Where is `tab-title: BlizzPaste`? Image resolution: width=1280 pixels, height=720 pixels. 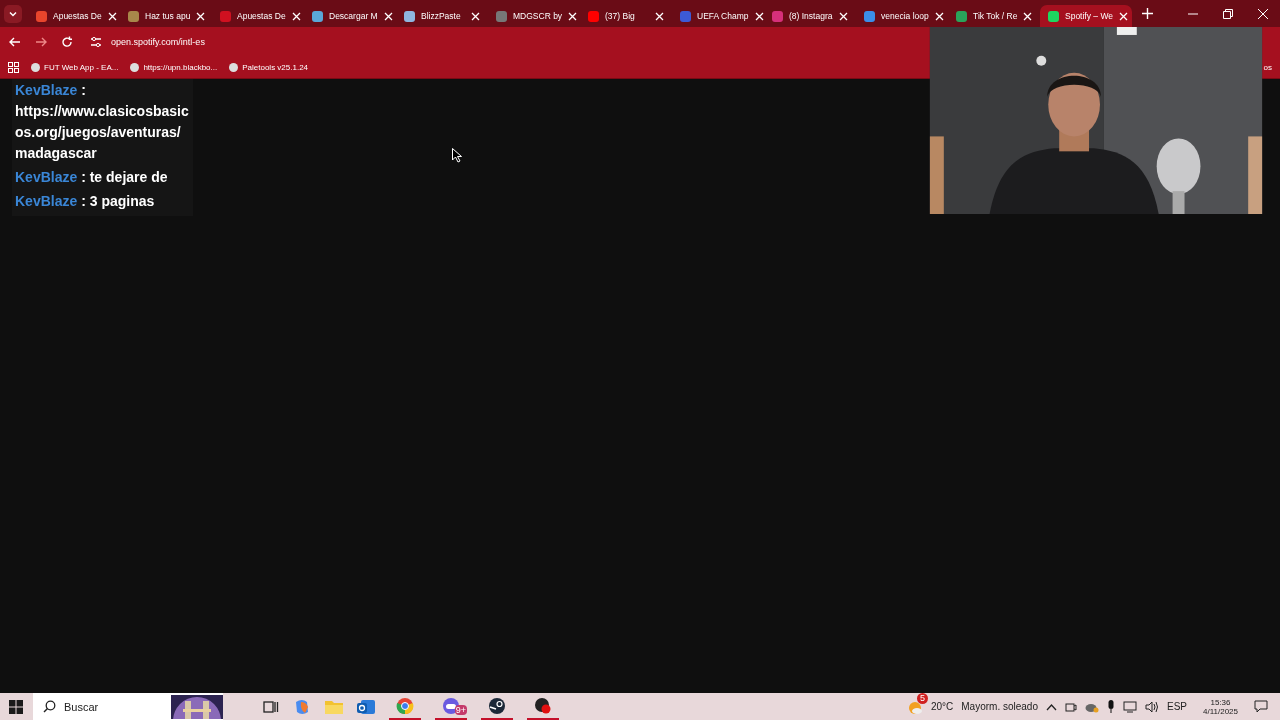
tab-title: BlizzPaste is located at coordinates (441, 16).